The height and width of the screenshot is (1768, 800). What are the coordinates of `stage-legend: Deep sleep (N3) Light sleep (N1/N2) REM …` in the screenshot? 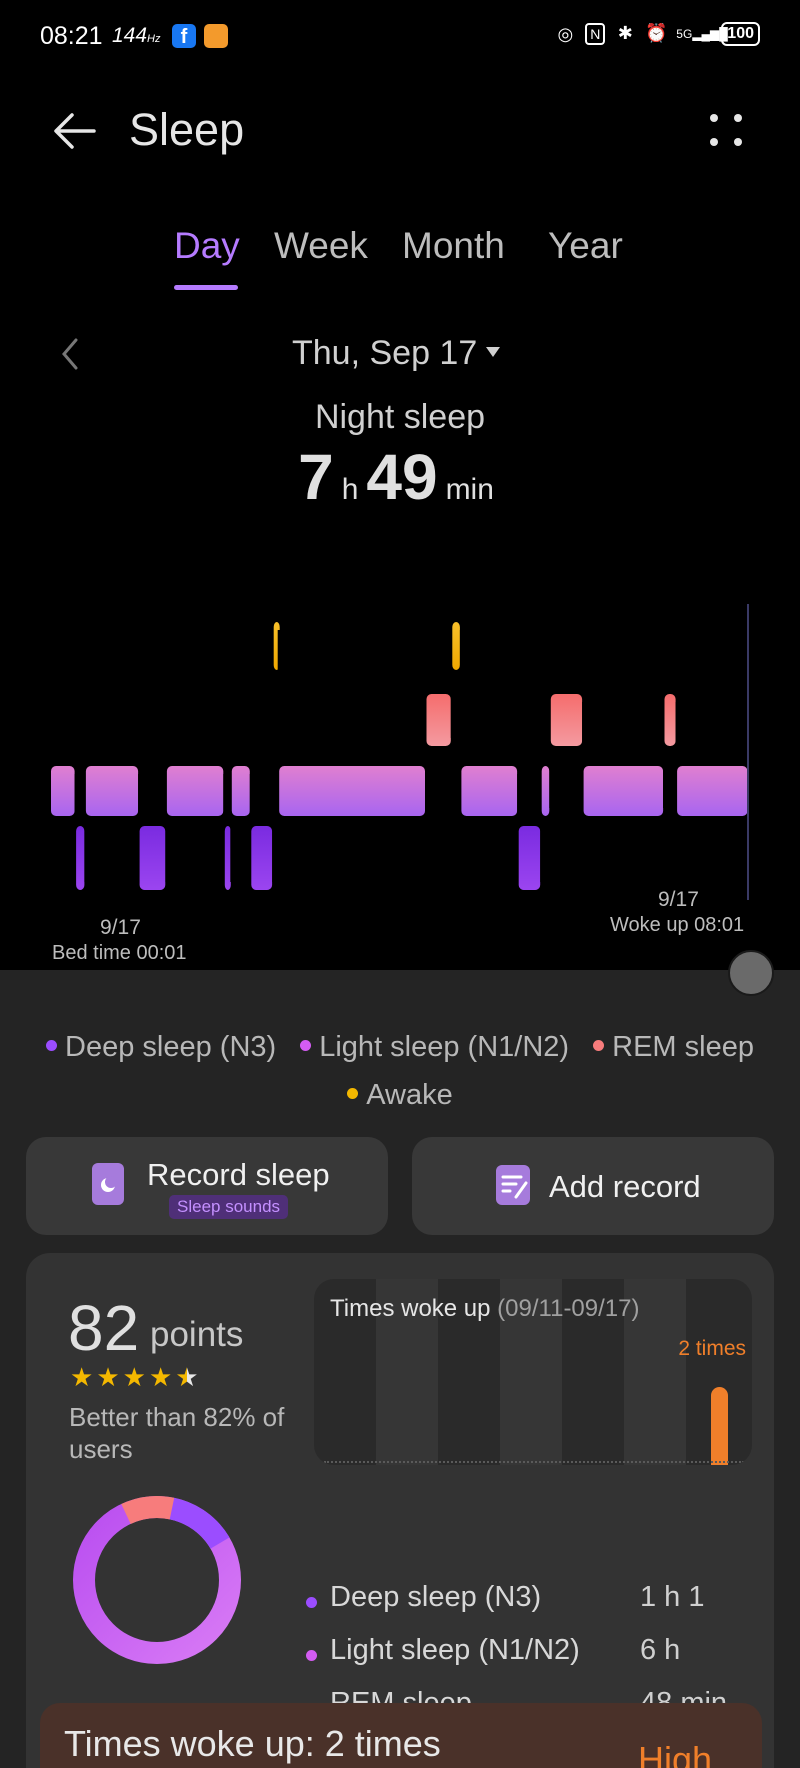 It's located at (400, 1071).